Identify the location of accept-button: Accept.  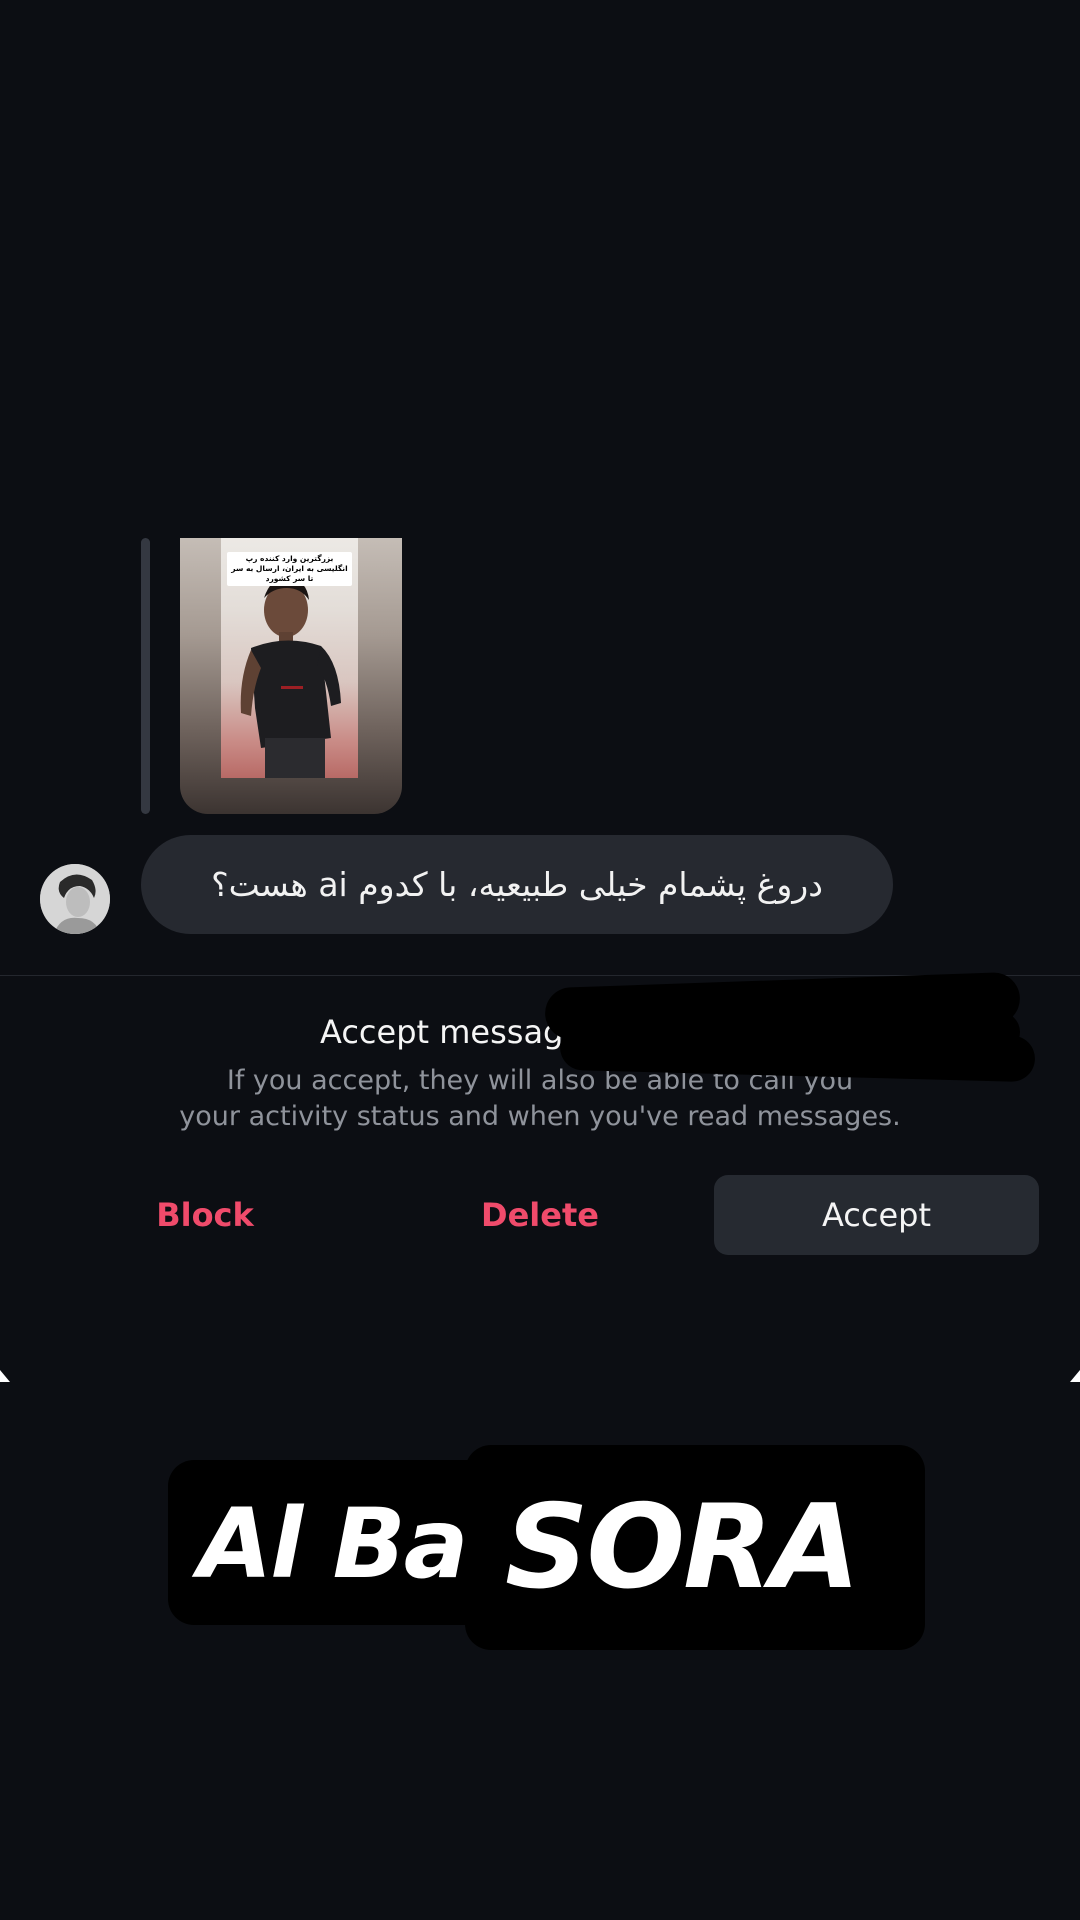
(876, 1215).